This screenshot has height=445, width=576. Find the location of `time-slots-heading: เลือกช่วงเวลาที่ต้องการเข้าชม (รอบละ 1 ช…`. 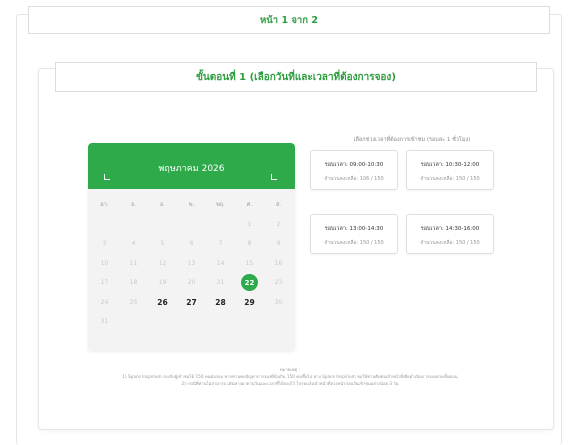

time-slots-heading: เลือกช่วงเวลาที่ต้องการเข้าชม (รอบละ 1 ช… is located at coordinates (412, 140).